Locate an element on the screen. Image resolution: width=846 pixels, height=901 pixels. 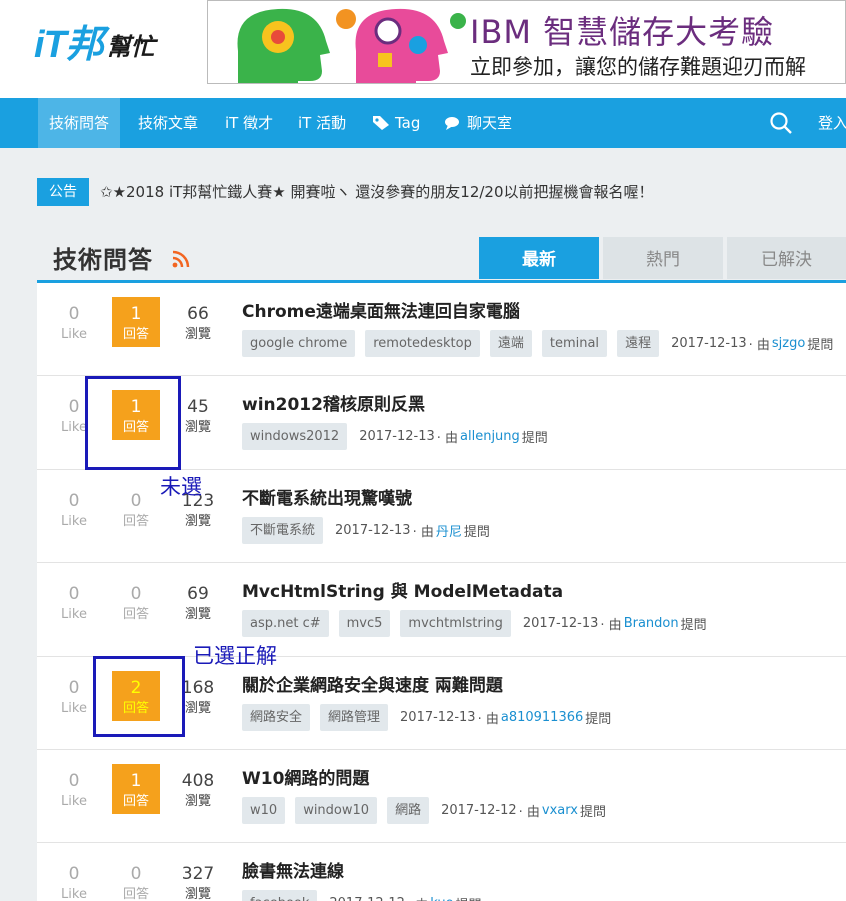
question-tag: facebook is located at coordinates (280, 895).